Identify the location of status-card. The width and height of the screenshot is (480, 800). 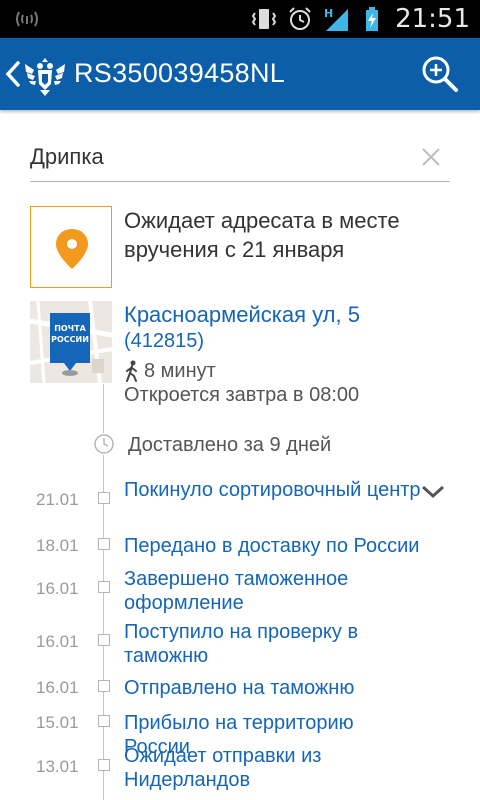
(71, 247).